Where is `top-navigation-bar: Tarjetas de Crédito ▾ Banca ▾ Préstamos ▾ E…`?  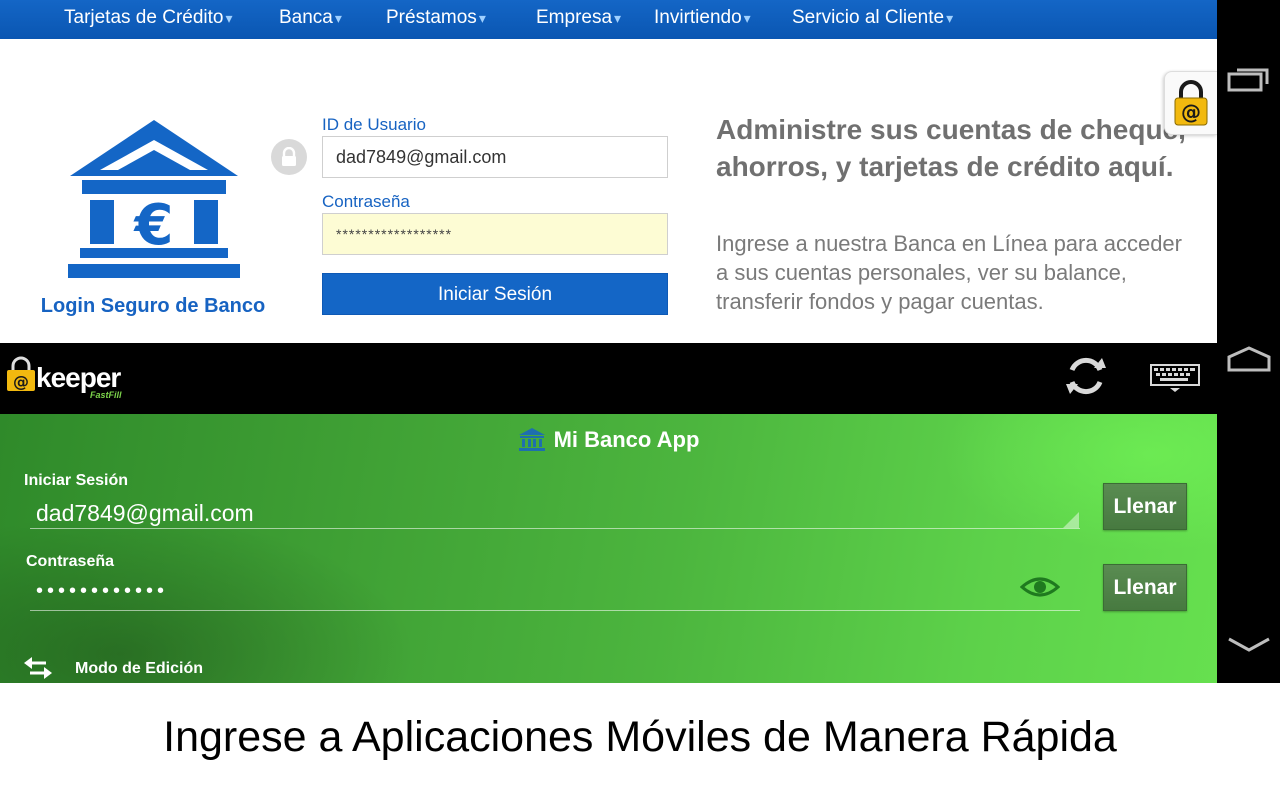 top-navigation-bar: Tarjetas de Crédito ▾ Banca ▾ Préstamos ▾ E… is located at coordinates (608, 19).